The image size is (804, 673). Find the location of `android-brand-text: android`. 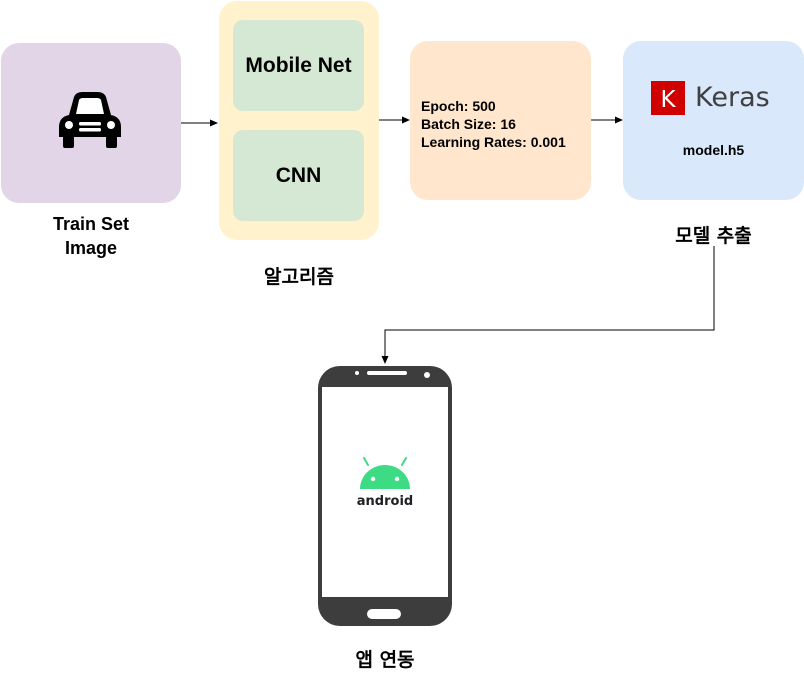

android-brand-text: android is located at coordinates (385, 501).